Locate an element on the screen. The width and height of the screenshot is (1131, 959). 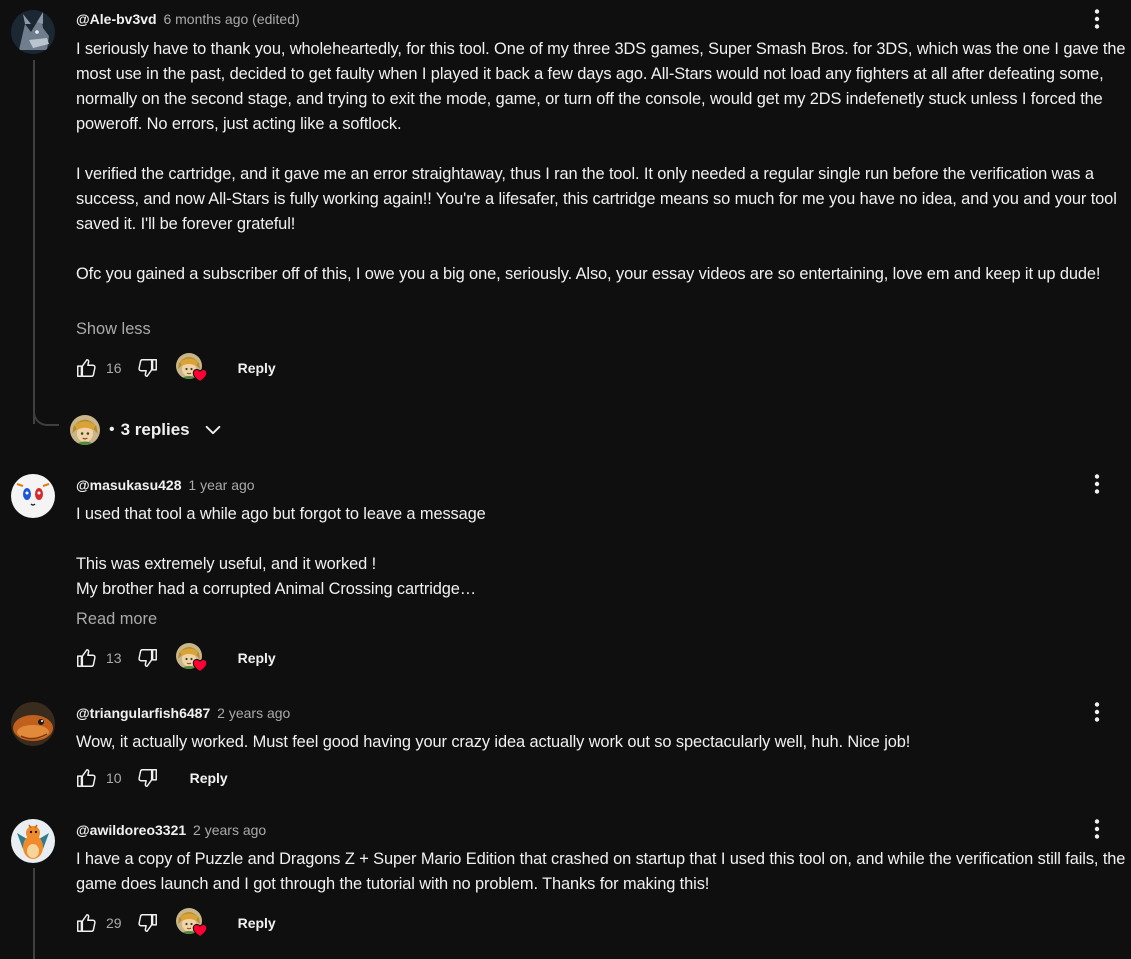
comment-header: @Ale-bv3vd 6 months ago (edited) is located at coordinates (188, 19).